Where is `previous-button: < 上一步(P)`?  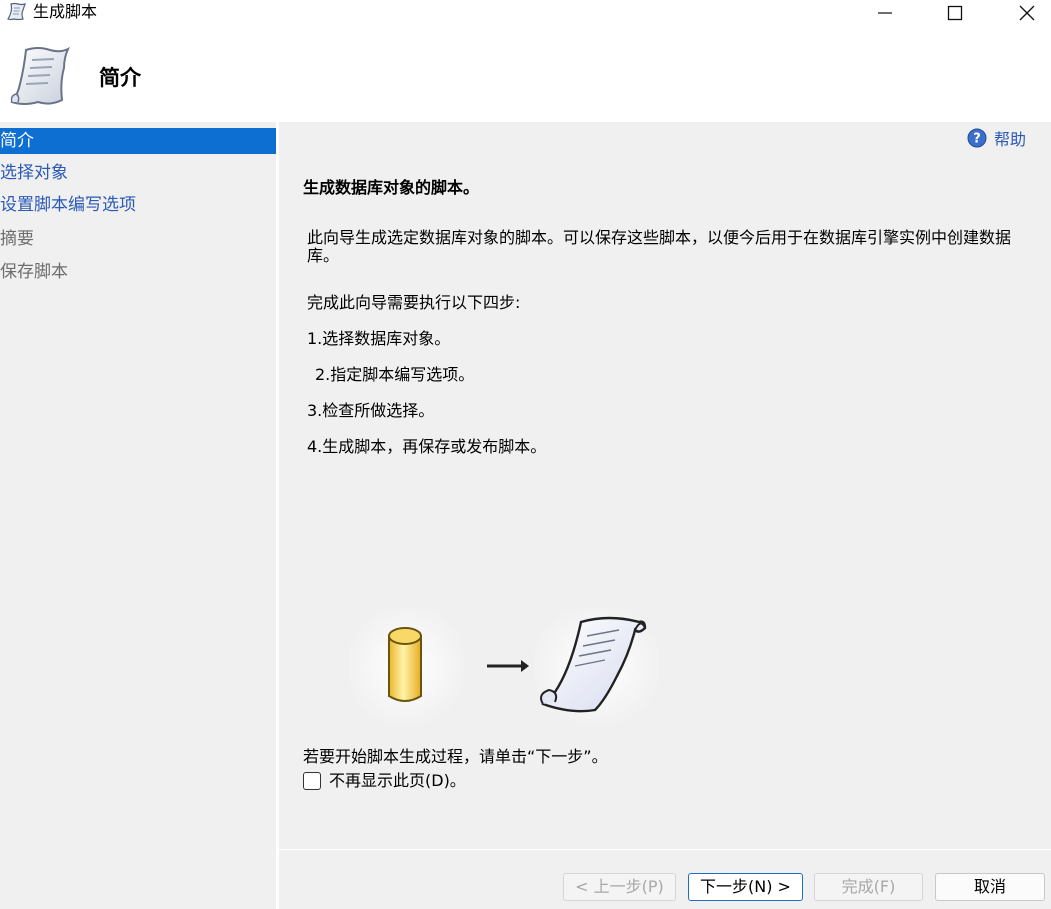
previous-button: < 上一步(P) is located at coordinates (619, 887).